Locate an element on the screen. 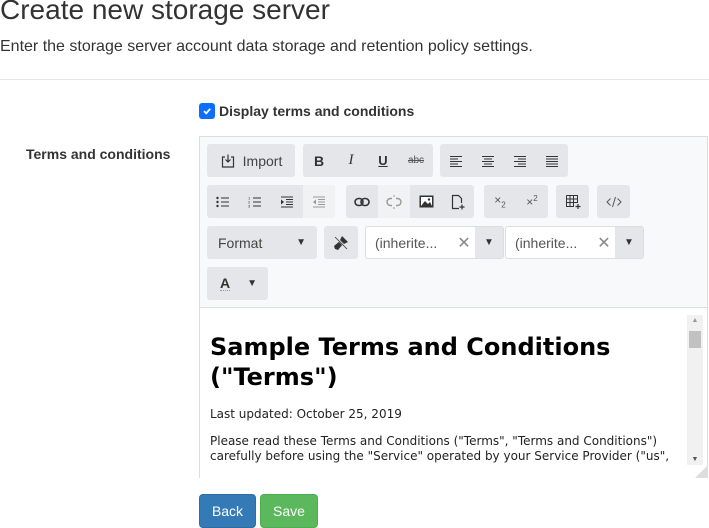  numbered-list-button: 123 is located at coordinates (255, 201).